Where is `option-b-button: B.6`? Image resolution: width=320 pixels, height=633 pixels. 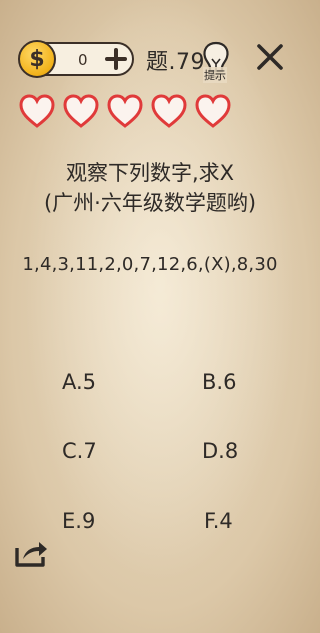 option-b-button: B.6 is located at coordinates (219, 382).